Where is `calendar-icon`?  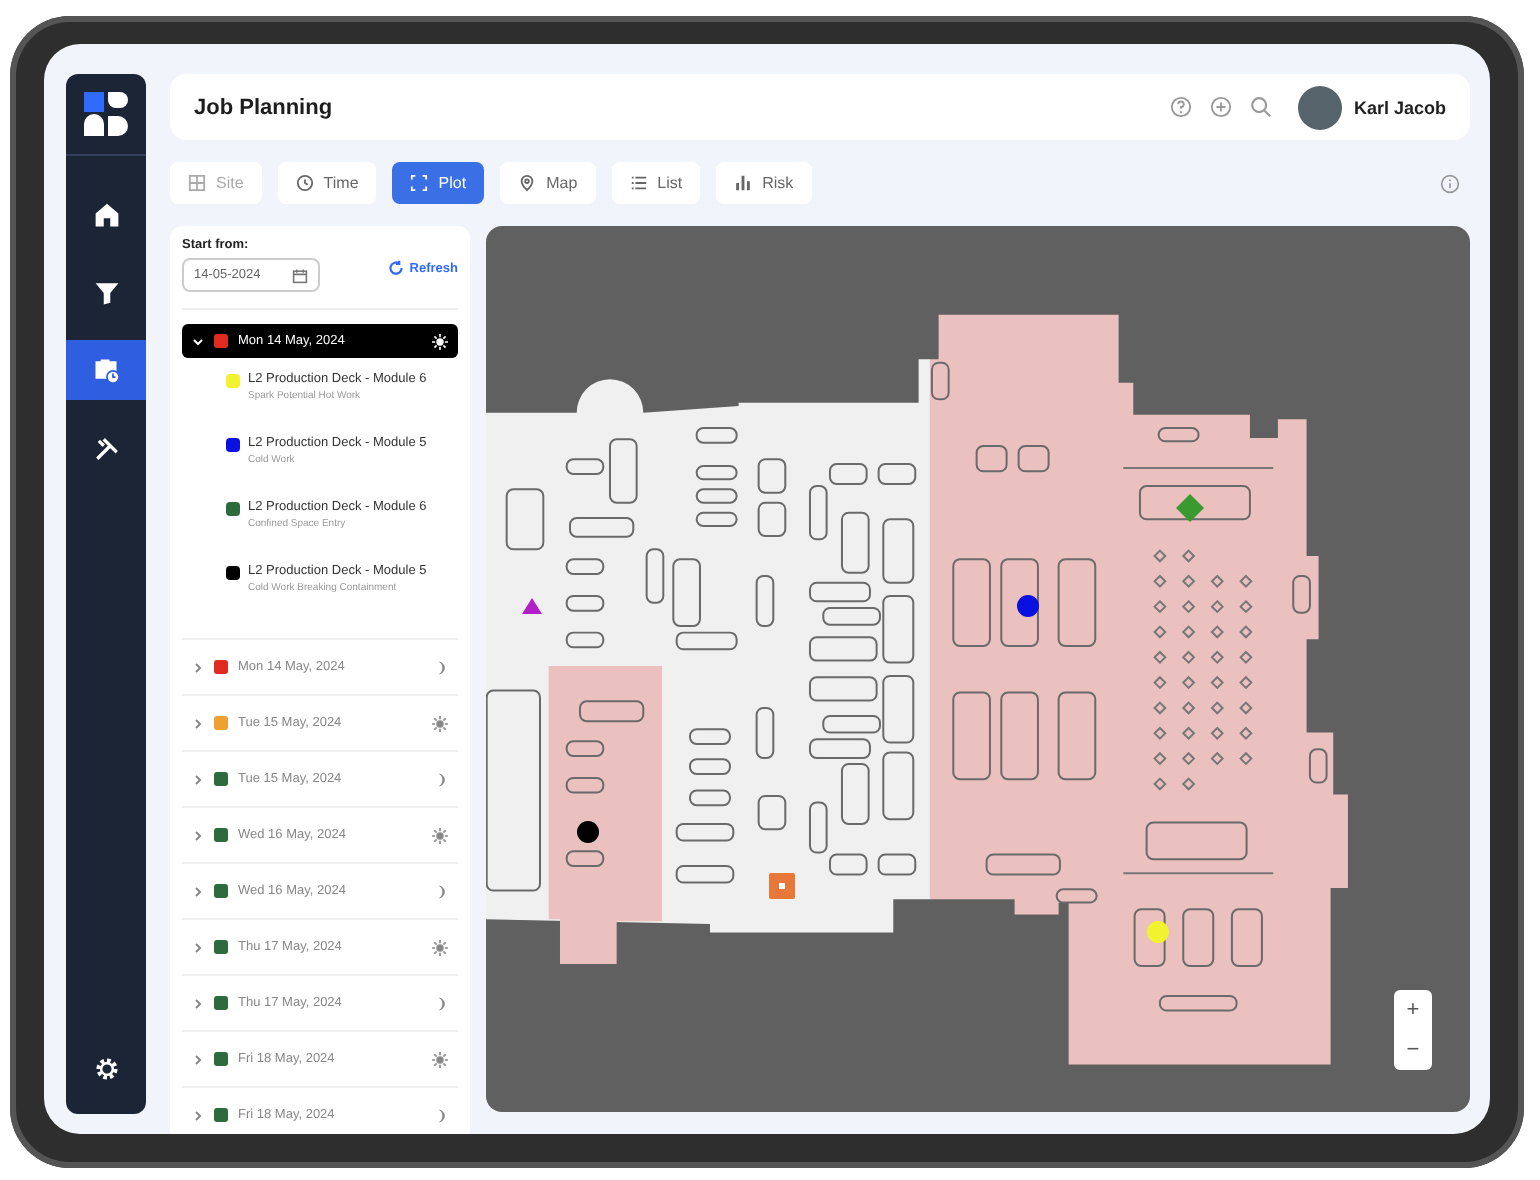
calendar-icon is located at coordinates (300, 275).